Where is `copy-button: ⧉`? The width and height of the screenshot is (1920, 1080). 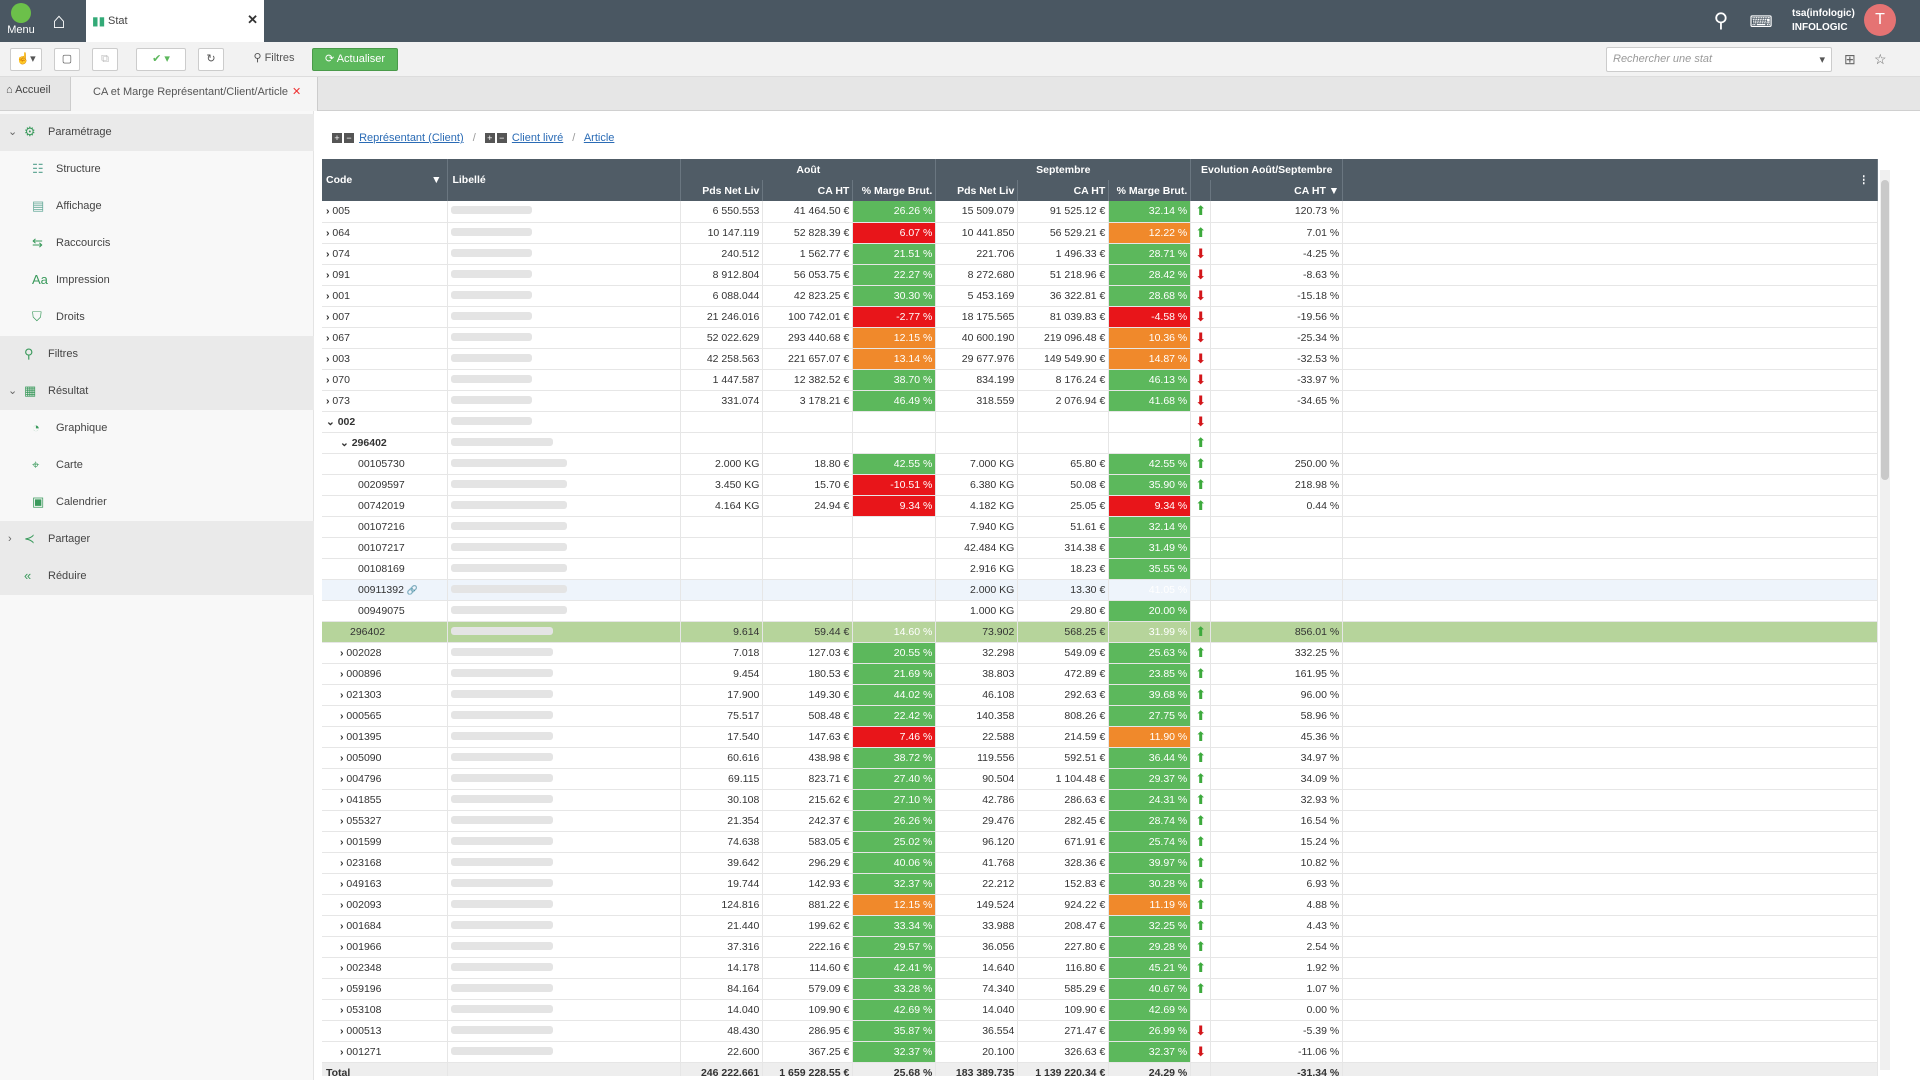 copy-button: ⧉ is located at coordinates (105, 59).